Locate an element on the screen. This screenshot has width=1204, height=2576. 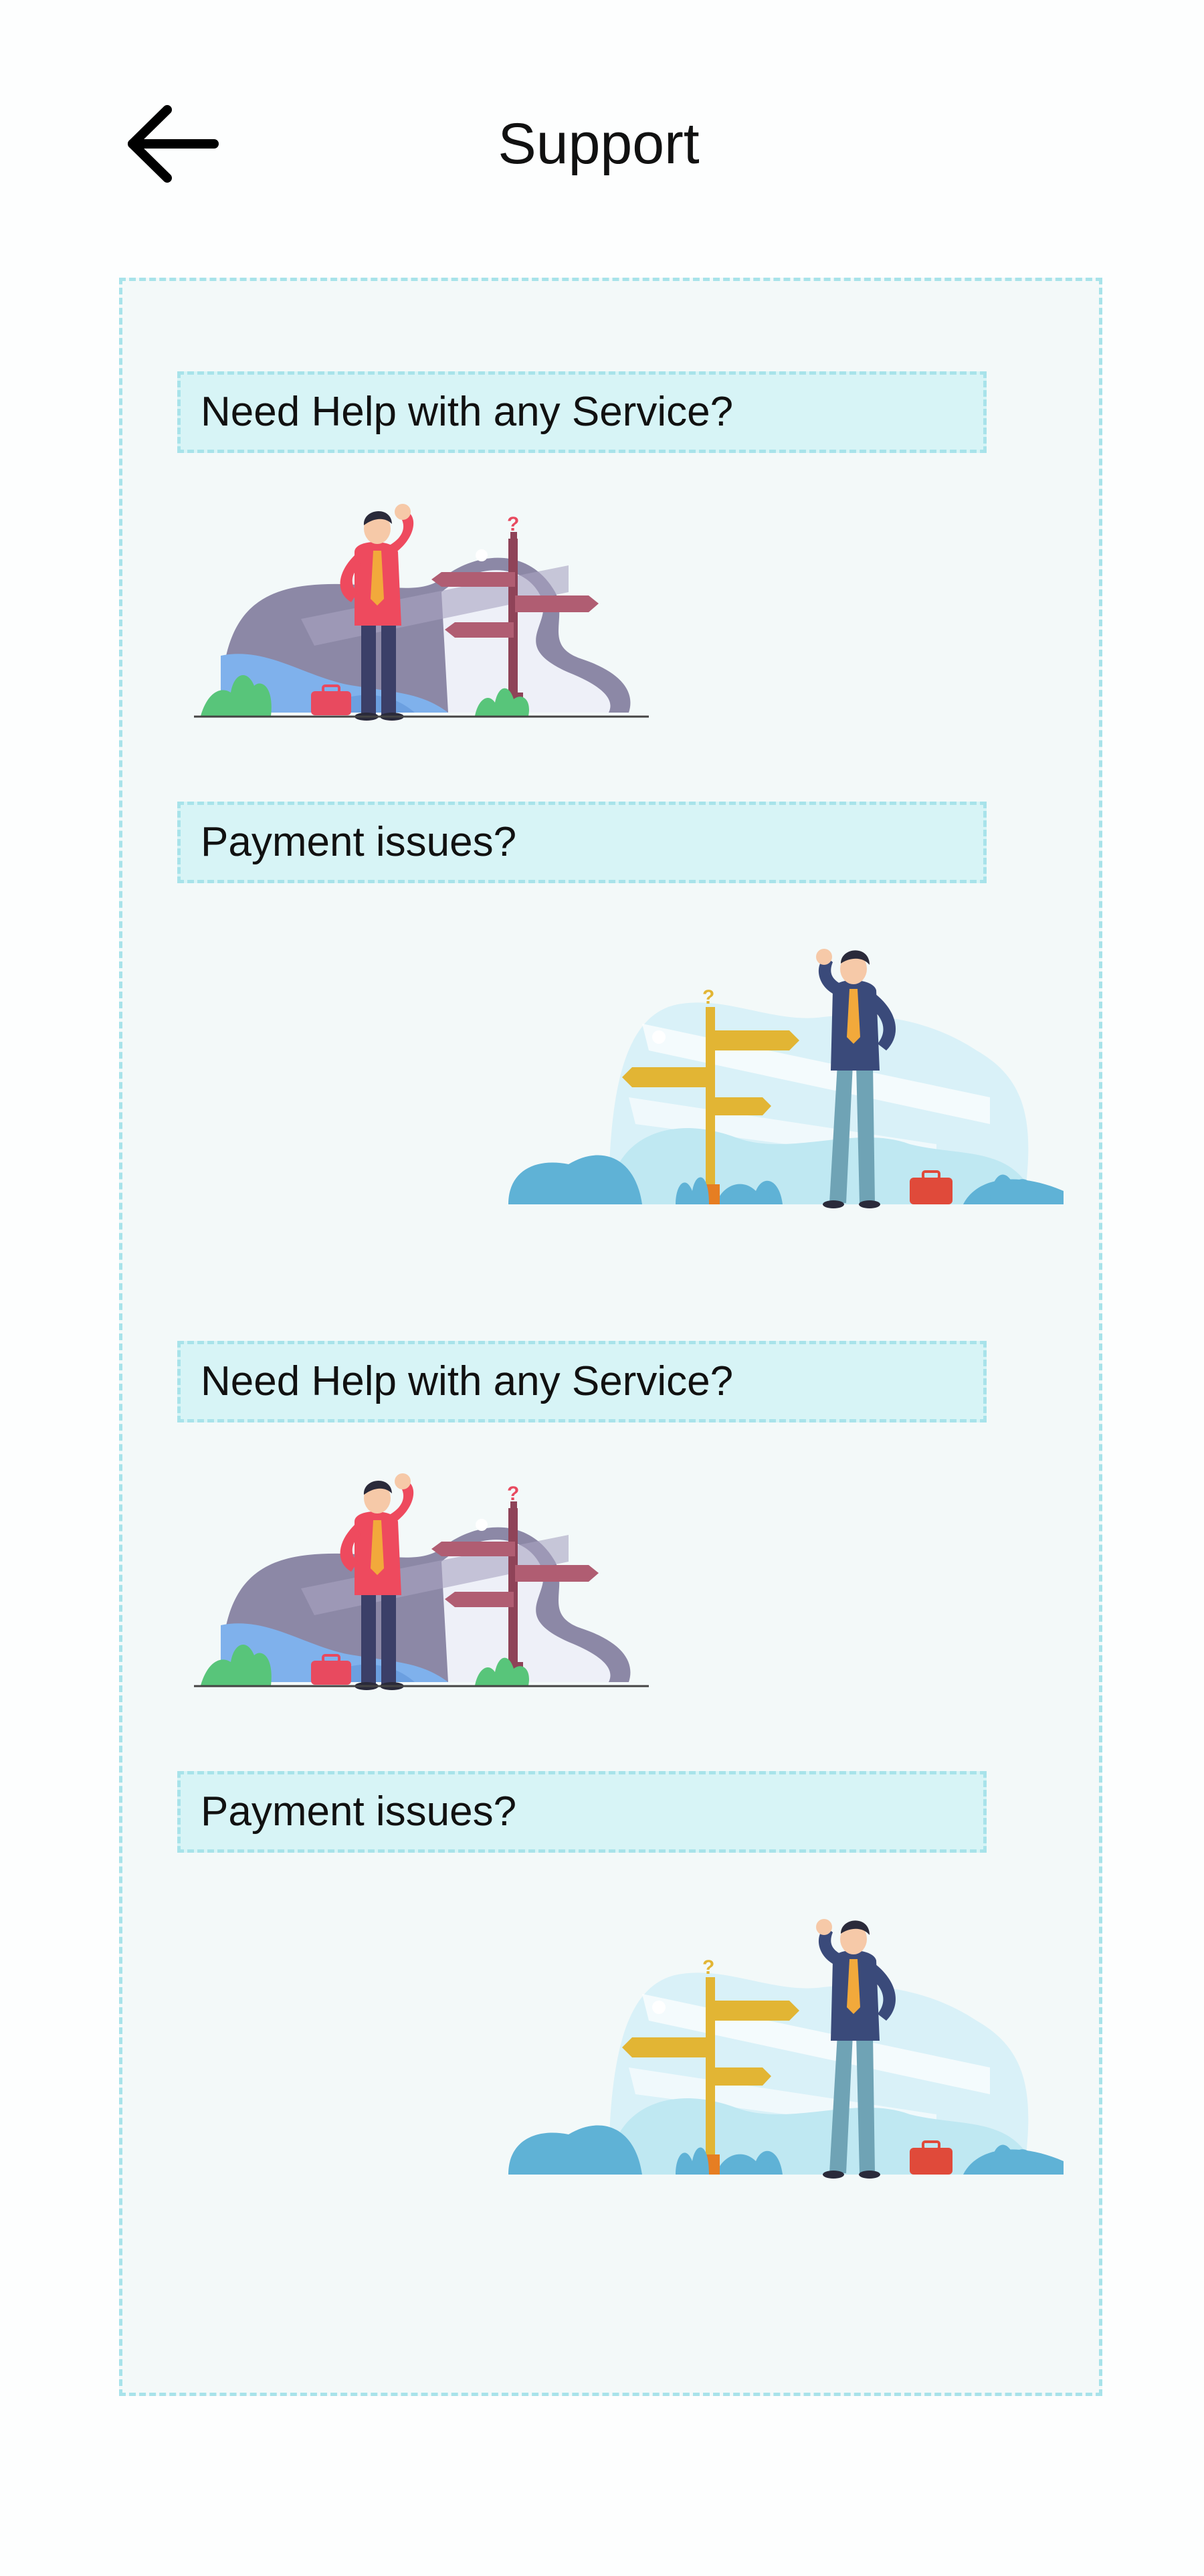
confused-man-signpost-red-illustration: ? is located at coordinates (421, 612).